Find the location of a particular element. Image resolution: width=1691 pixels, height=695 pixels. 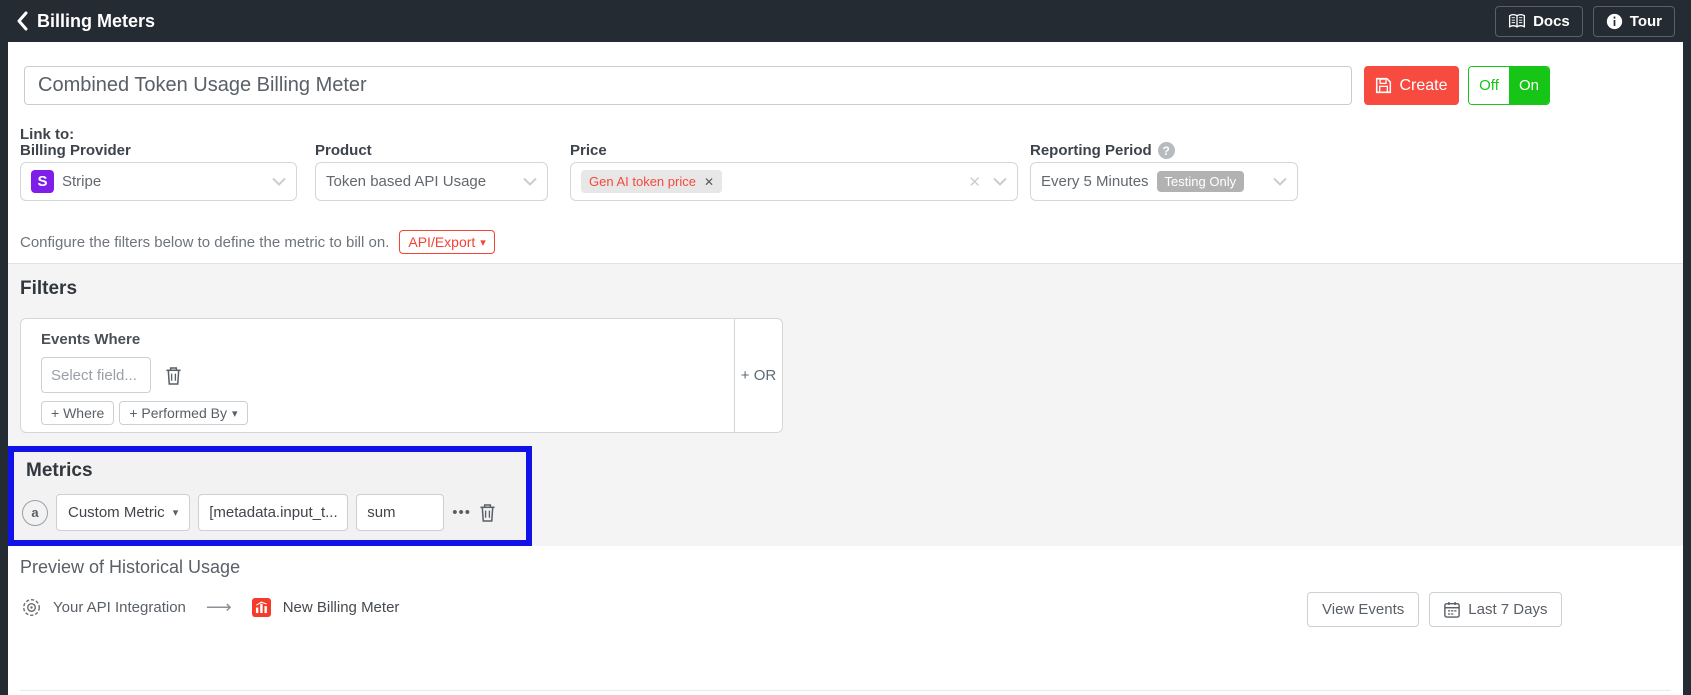

toggle-on-option: On is located at coordinates (1529, 85).